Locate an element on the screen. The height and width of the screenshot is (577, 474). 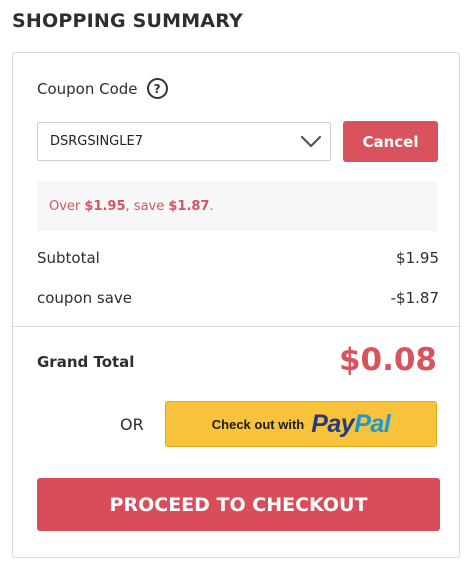
coupon-code-select: DSRGSINGLE7 is located at coordinates (184, 141).